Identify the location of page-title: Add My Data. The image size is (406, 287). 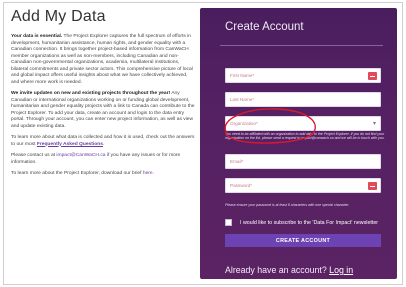
(58, 16).